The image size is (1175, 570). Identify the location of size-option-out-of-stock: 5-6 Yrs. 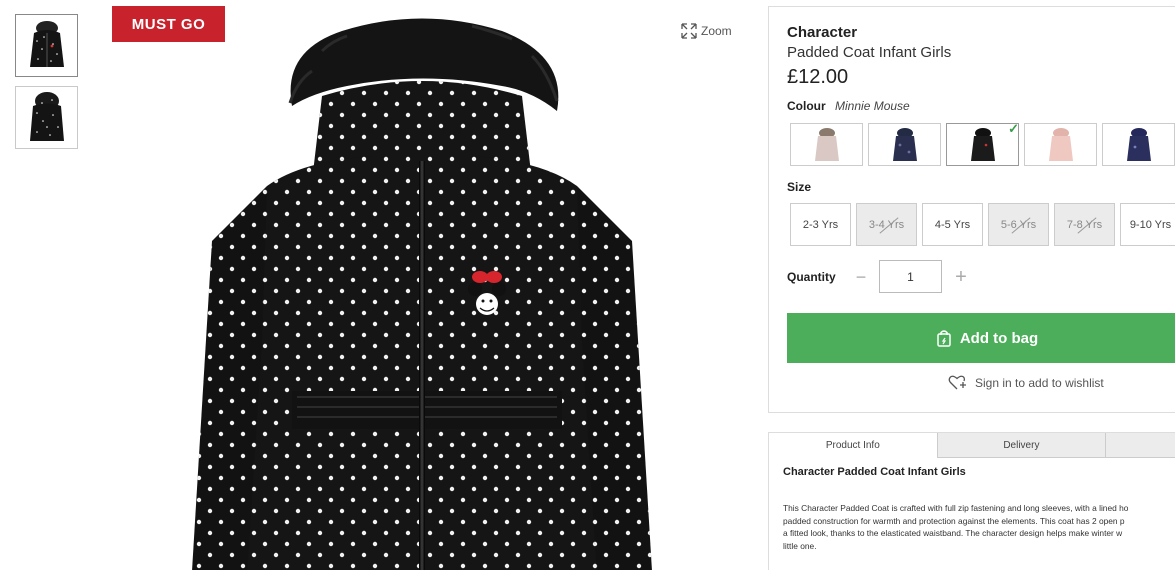
(1018, 224).